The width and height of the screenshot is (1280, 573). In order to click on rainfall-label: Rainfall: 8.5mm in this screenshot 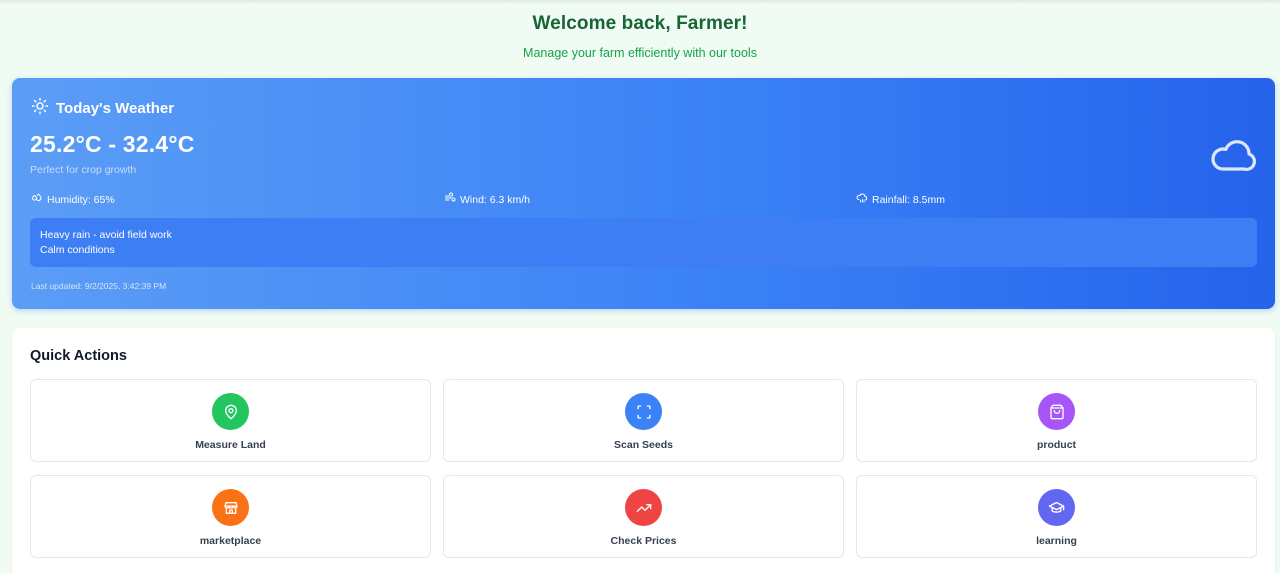, I will do `click(908, 199)`.